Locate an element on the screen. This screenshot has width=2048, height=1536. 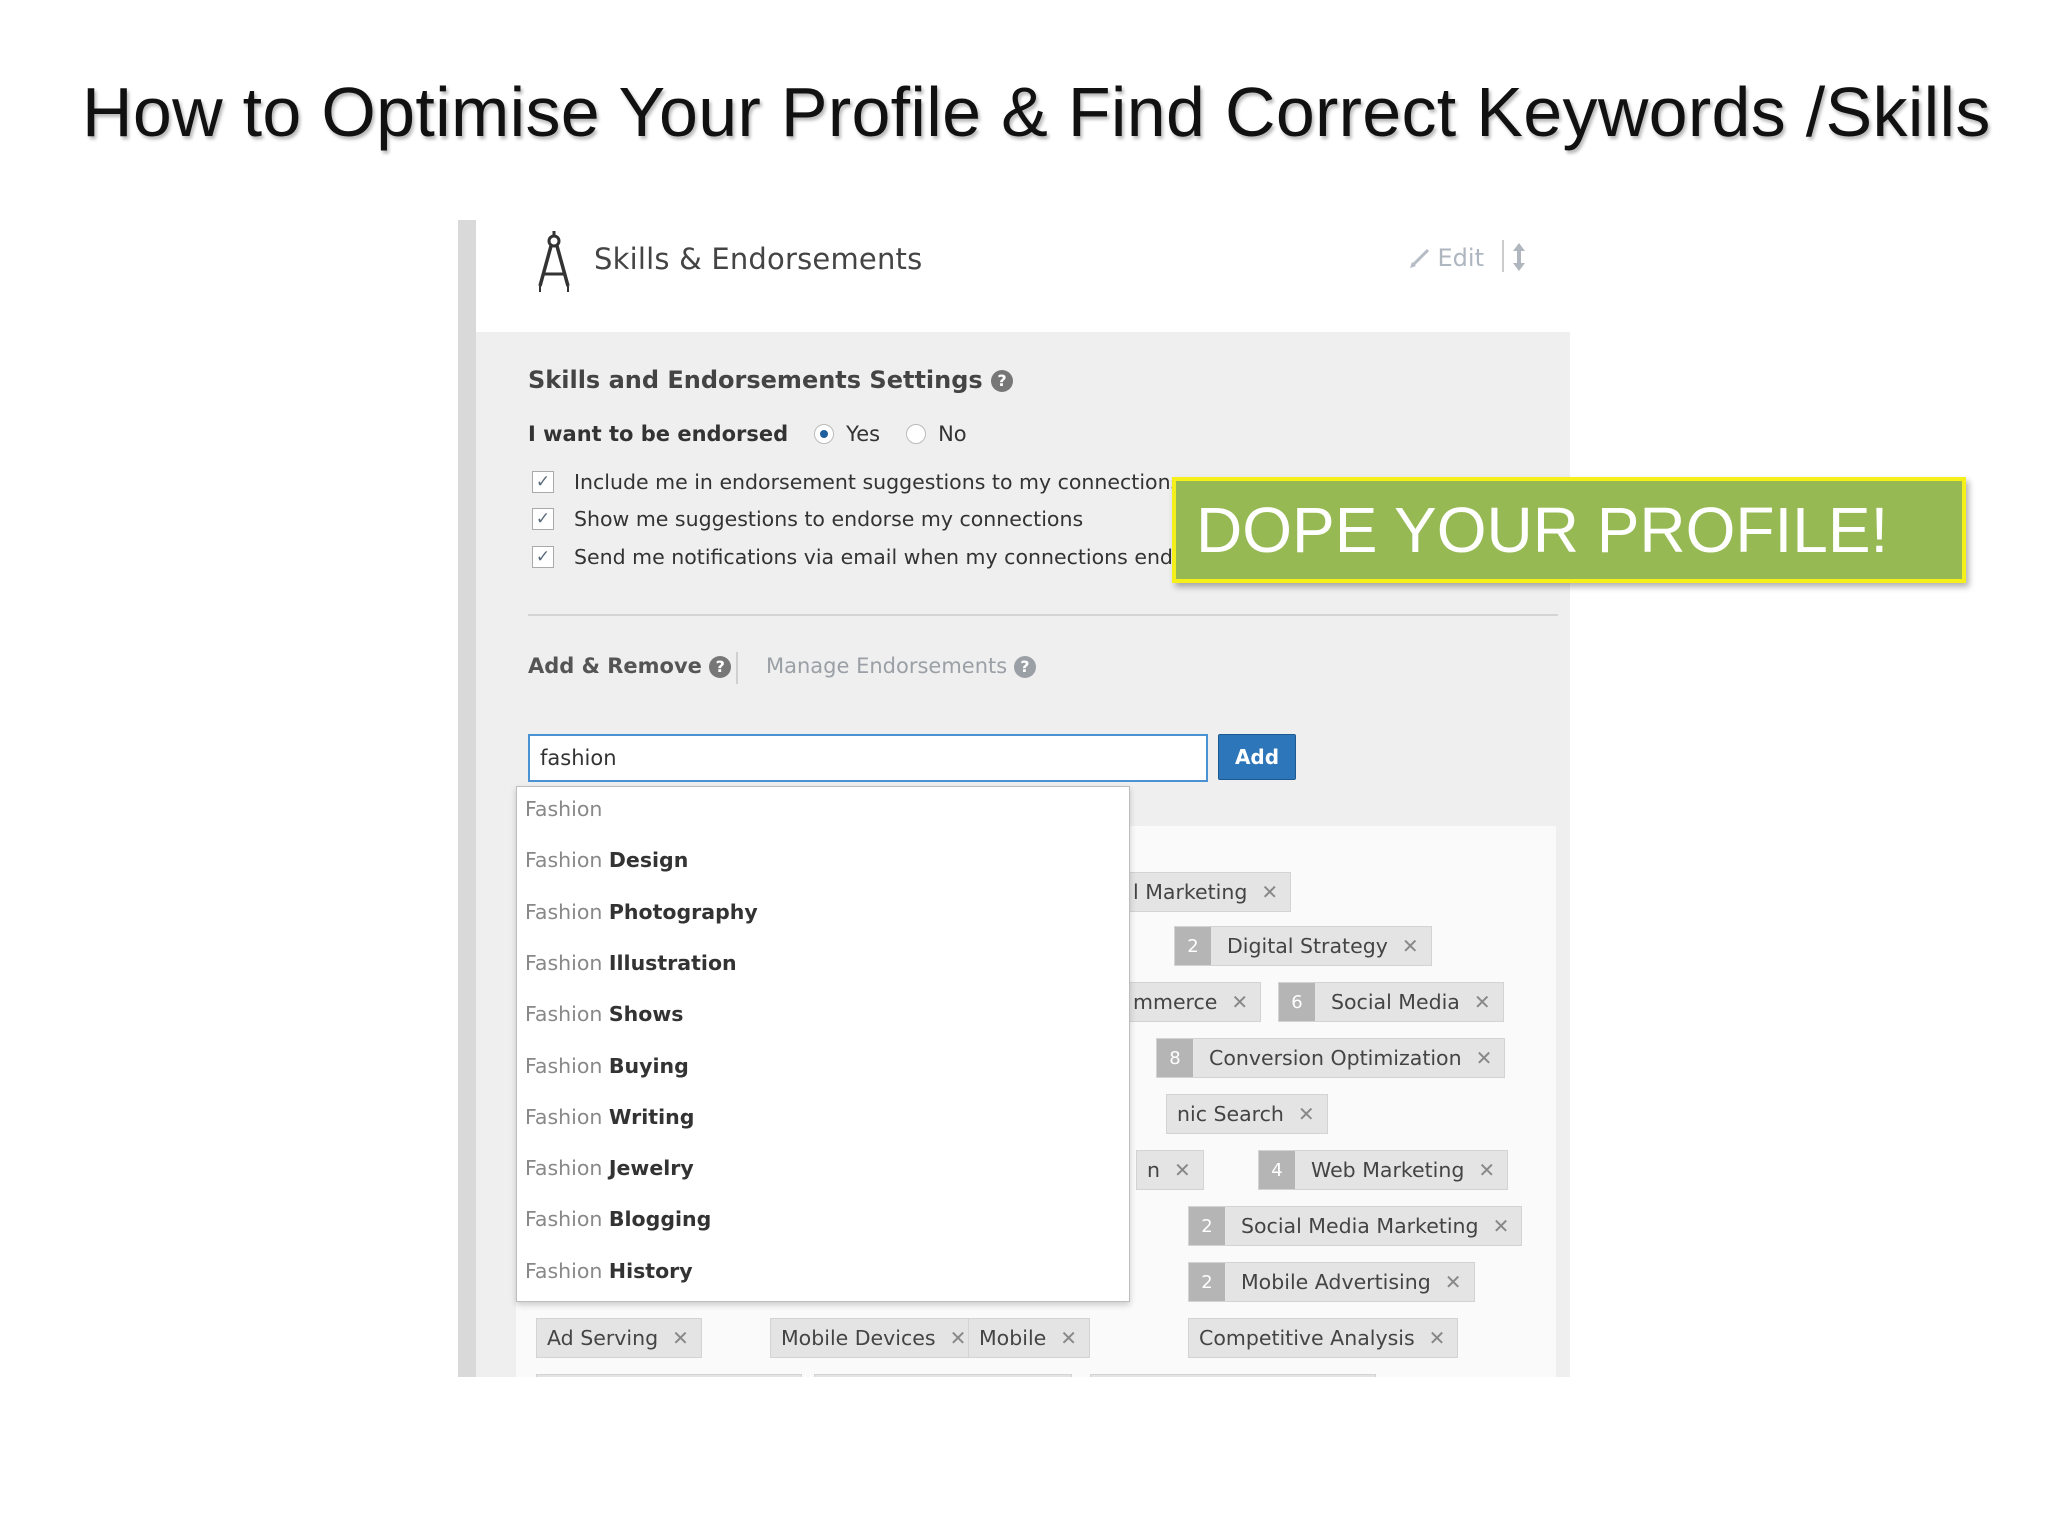
skill-pill: Performance Tuning✕ is located at coordinates (943, 1375).